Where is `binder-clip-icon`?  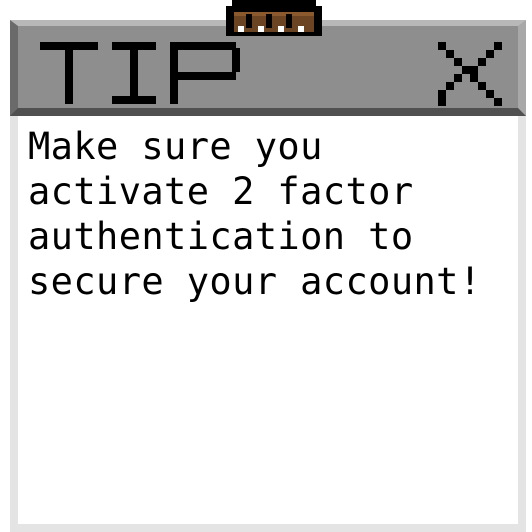
binder-clip-icon is located at coordinates (274, 20).